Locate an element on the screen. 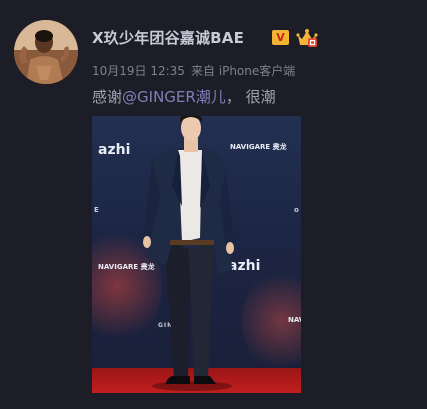  post-source: 来自 iPhone客户端 is located at coordinates (243, 71).